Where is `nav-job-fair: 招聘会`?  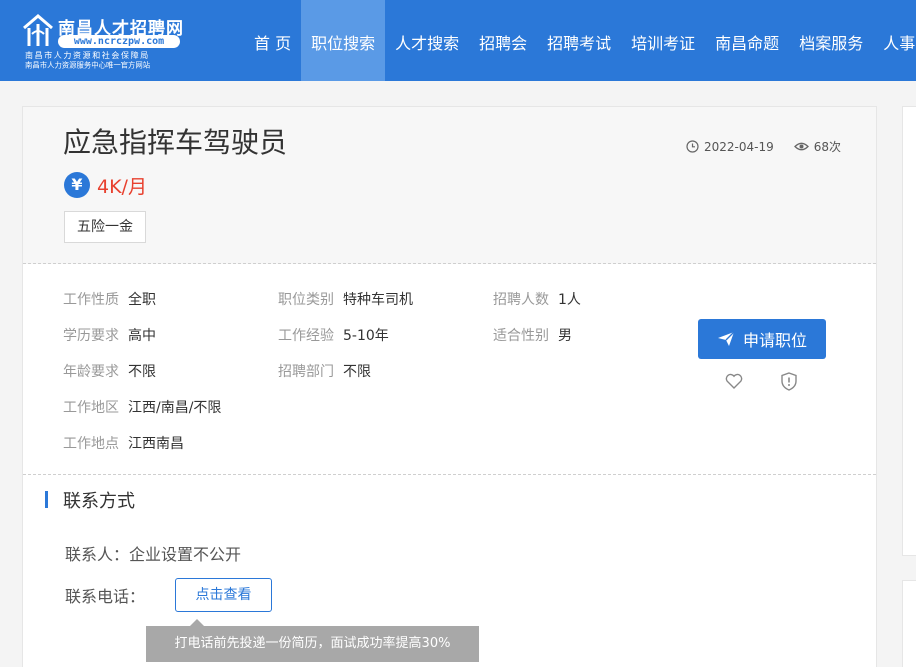 nav-job-fair: 招聘会 is located at coordinates (503, 40).